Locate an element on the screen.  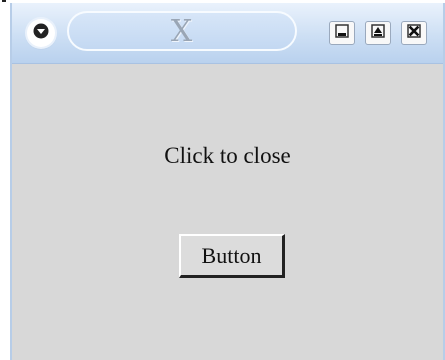
close-instruction-label: Click to close is located at coordinates (227, 155).